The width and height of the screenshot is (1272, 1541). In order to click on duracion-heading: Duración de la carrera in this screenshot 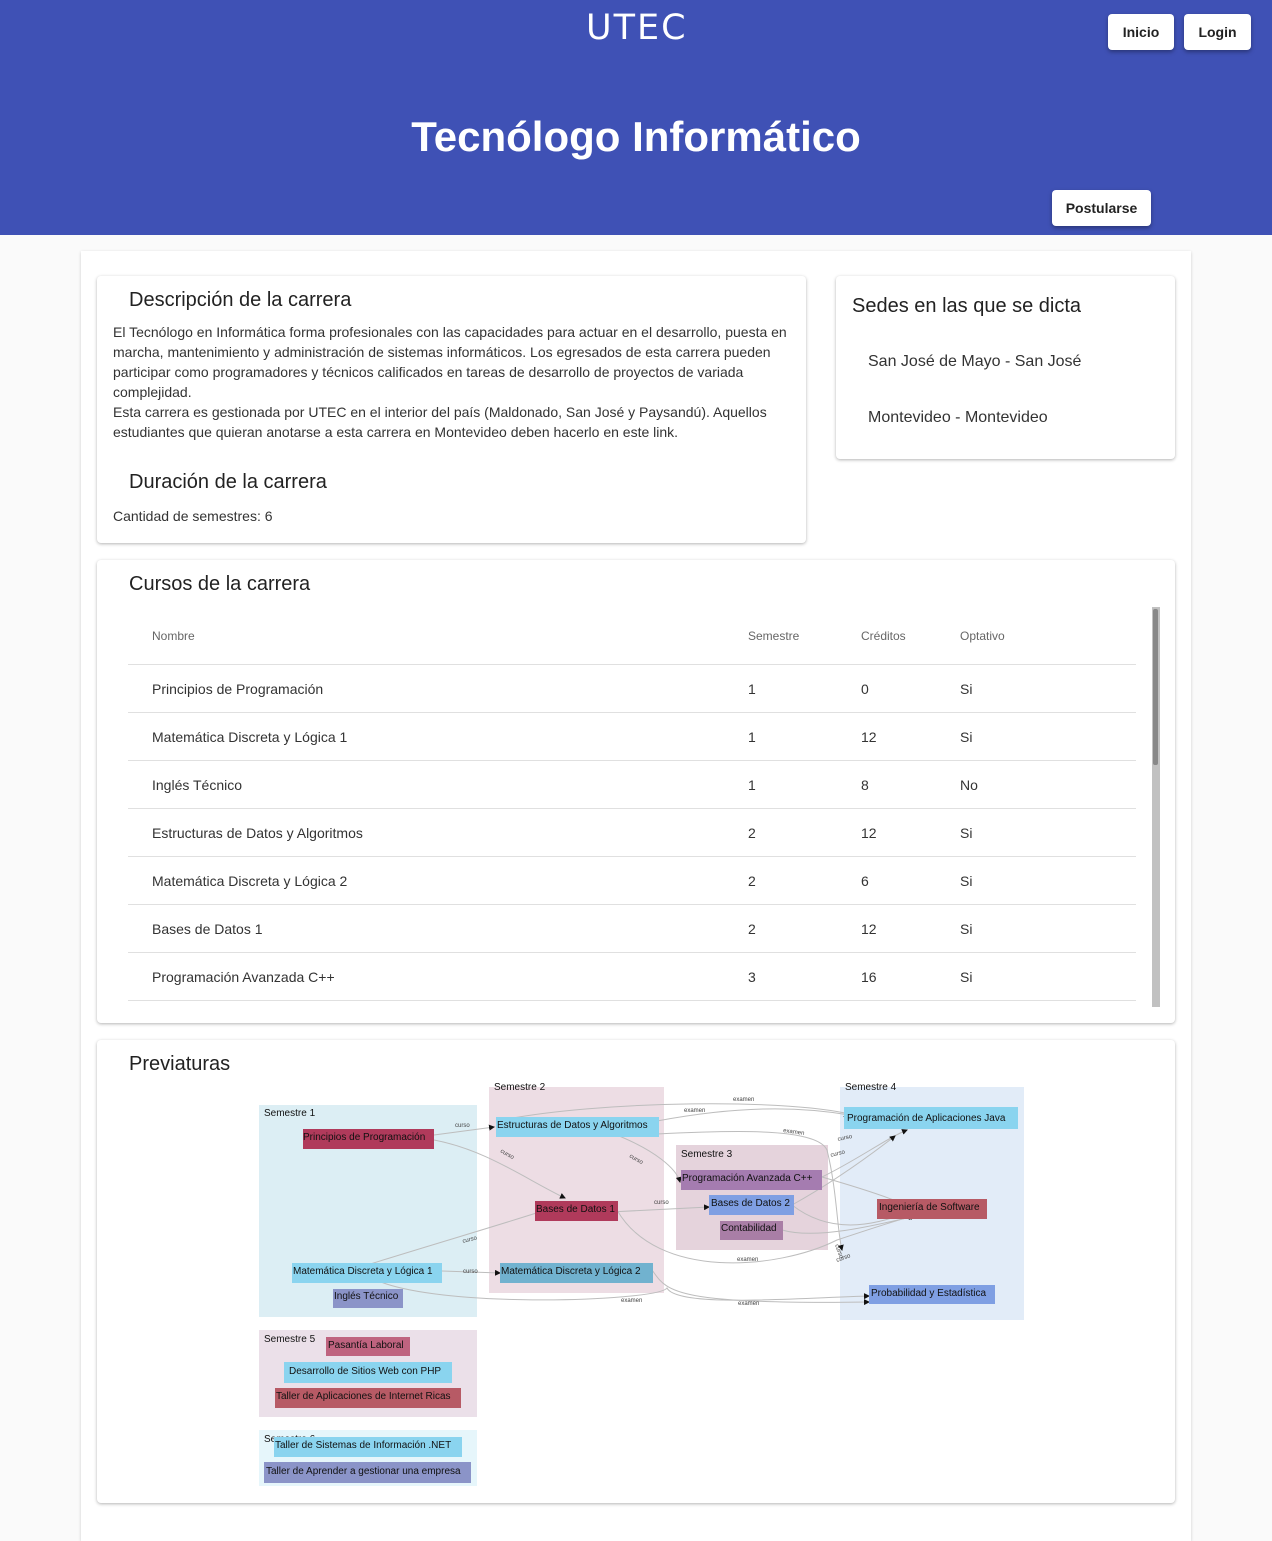, I will do `click(228, 482)`.